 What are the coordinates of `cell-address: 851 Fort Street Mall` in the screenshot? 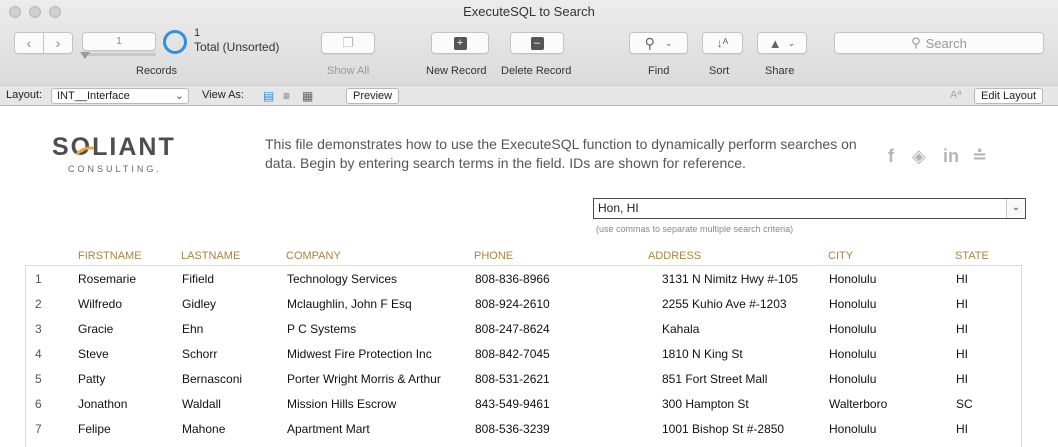 It's located at (715, 379).